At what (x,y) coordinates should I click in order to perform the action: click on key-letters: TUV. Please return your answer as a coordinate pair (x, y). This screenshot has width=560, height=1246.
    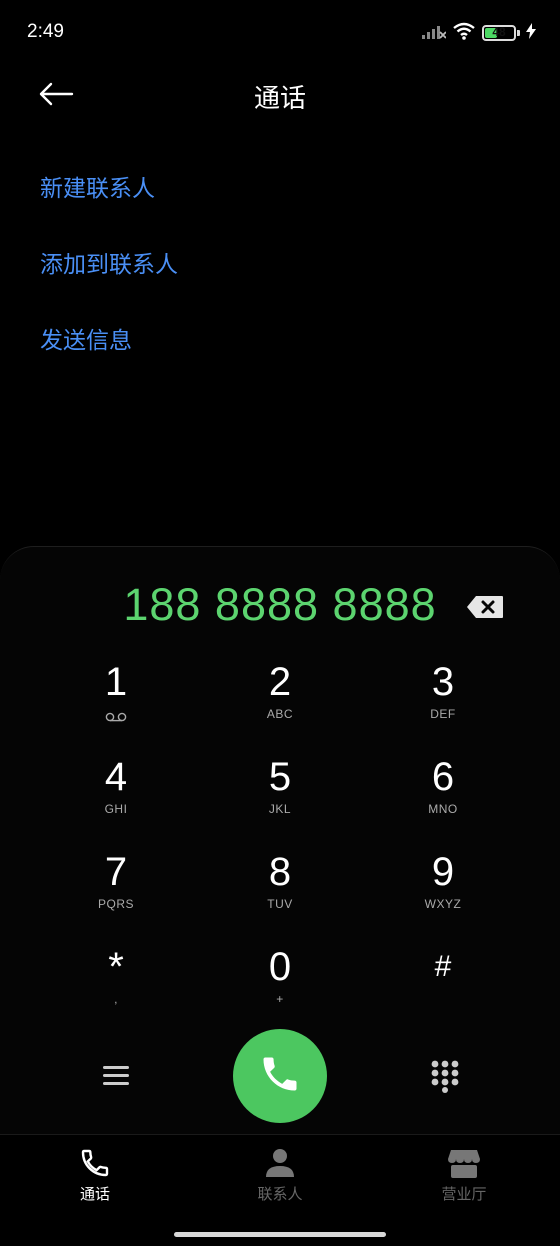
    Looking at the image, I should click on (280, 904).